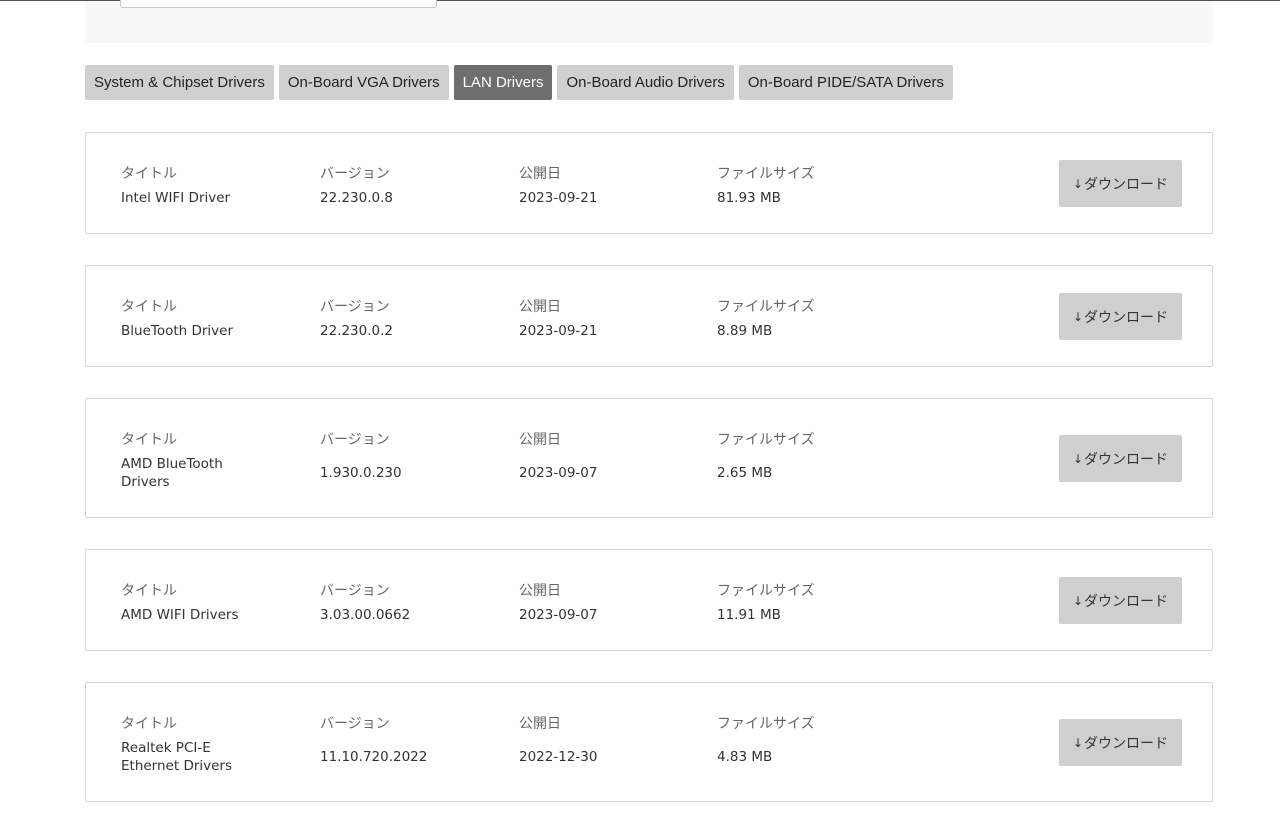 Image resolution: width=1280 pixels, height=815 pixels. What do you see at coordinates (374, 757) in the screenshot?
I see `driver-version: 11.10.720.2022` at bounding box center [374, 757].